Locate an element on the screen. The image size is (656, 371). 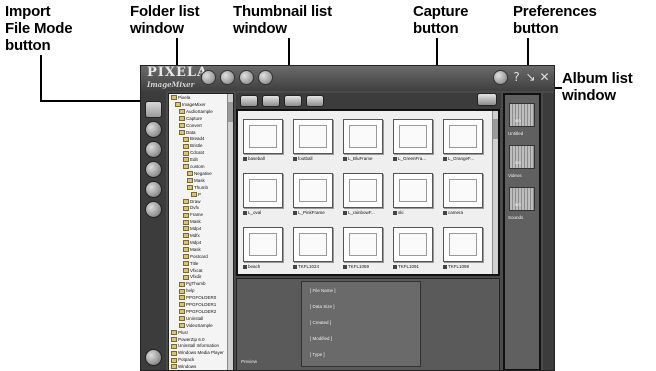
thumbnail-tile: camera is located at coordinates (463, 195).